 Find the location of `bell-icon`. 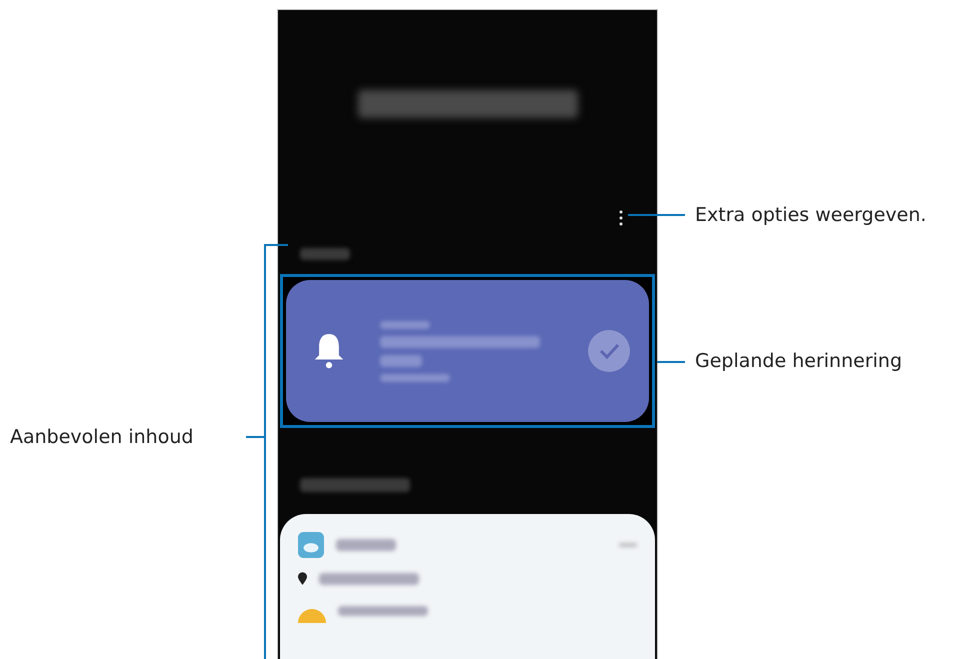

bell-icon is located at coordinates (329, 351).